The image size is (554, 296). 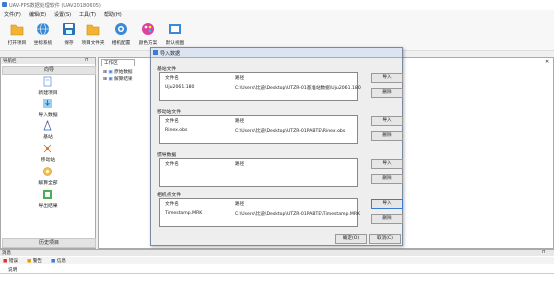 I want to click on nav-item-rover: 移动站, so click(x=48, y=154).